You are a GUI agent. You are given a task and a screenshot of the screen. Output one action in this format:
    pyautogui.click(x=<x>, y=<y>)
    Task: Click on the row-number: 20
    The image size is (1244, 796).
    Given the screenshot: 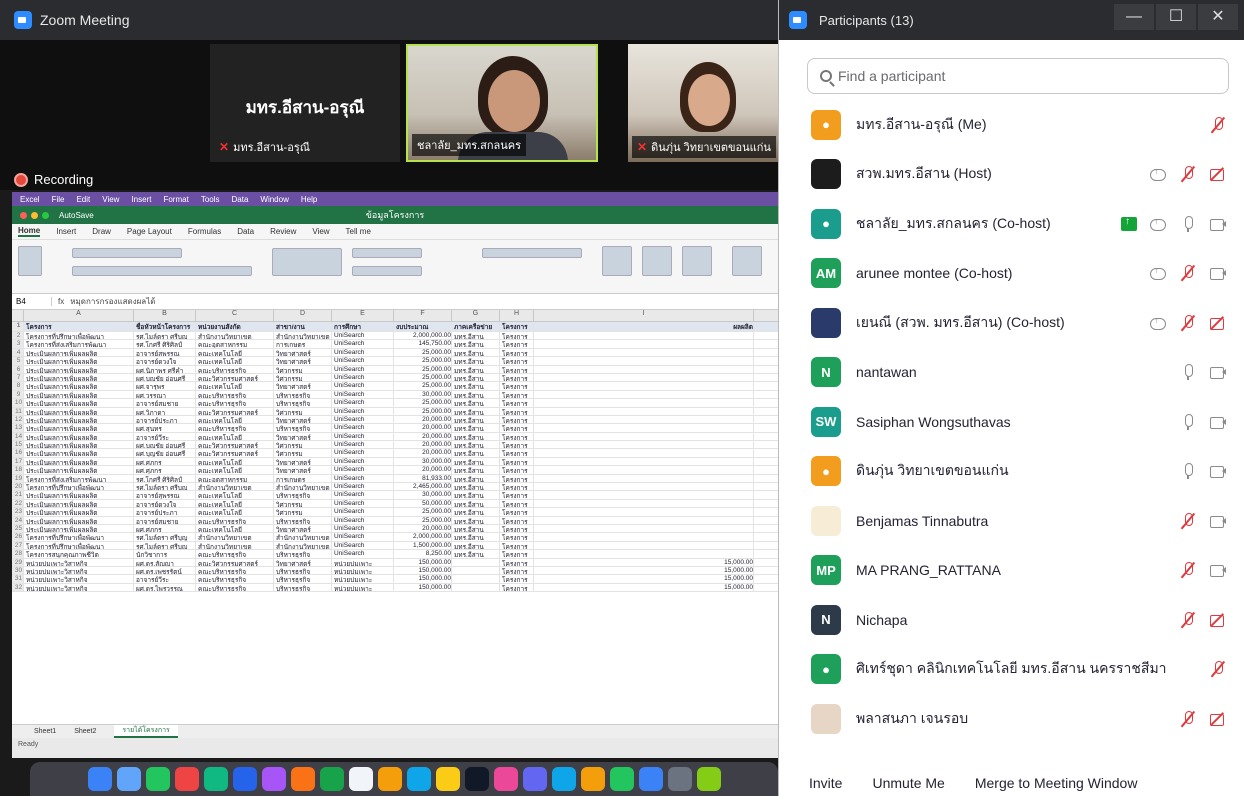 What is the action you would take?
    pyautogui.click(x=18, y=487)
    